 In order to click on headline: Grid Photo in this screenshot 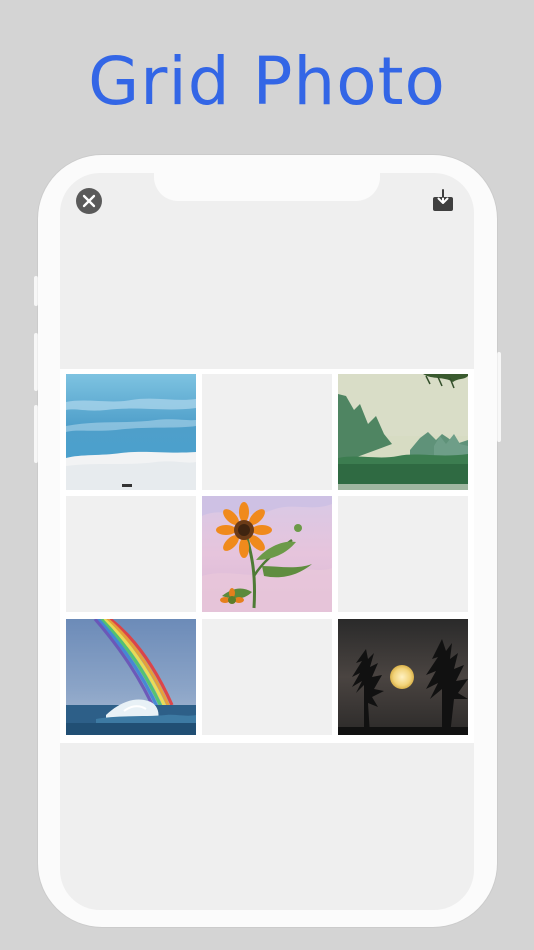, I will do `click(267, 81)`.